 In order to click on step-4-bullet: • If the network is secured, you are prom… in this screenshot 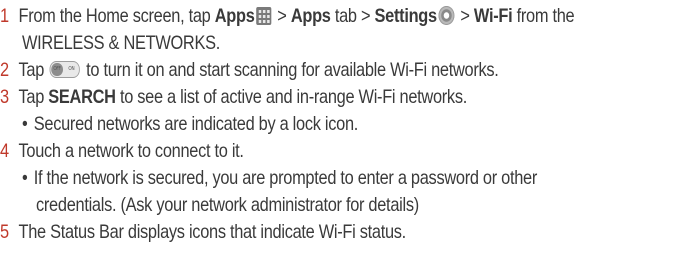, I will do `click(279, 178)`.